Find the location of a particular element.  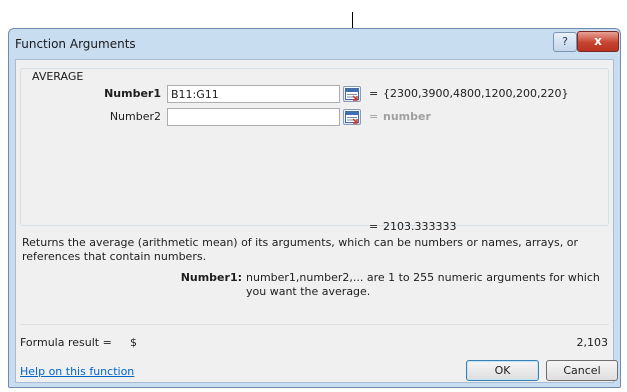

number1-input is located at coordinates (253, 94).